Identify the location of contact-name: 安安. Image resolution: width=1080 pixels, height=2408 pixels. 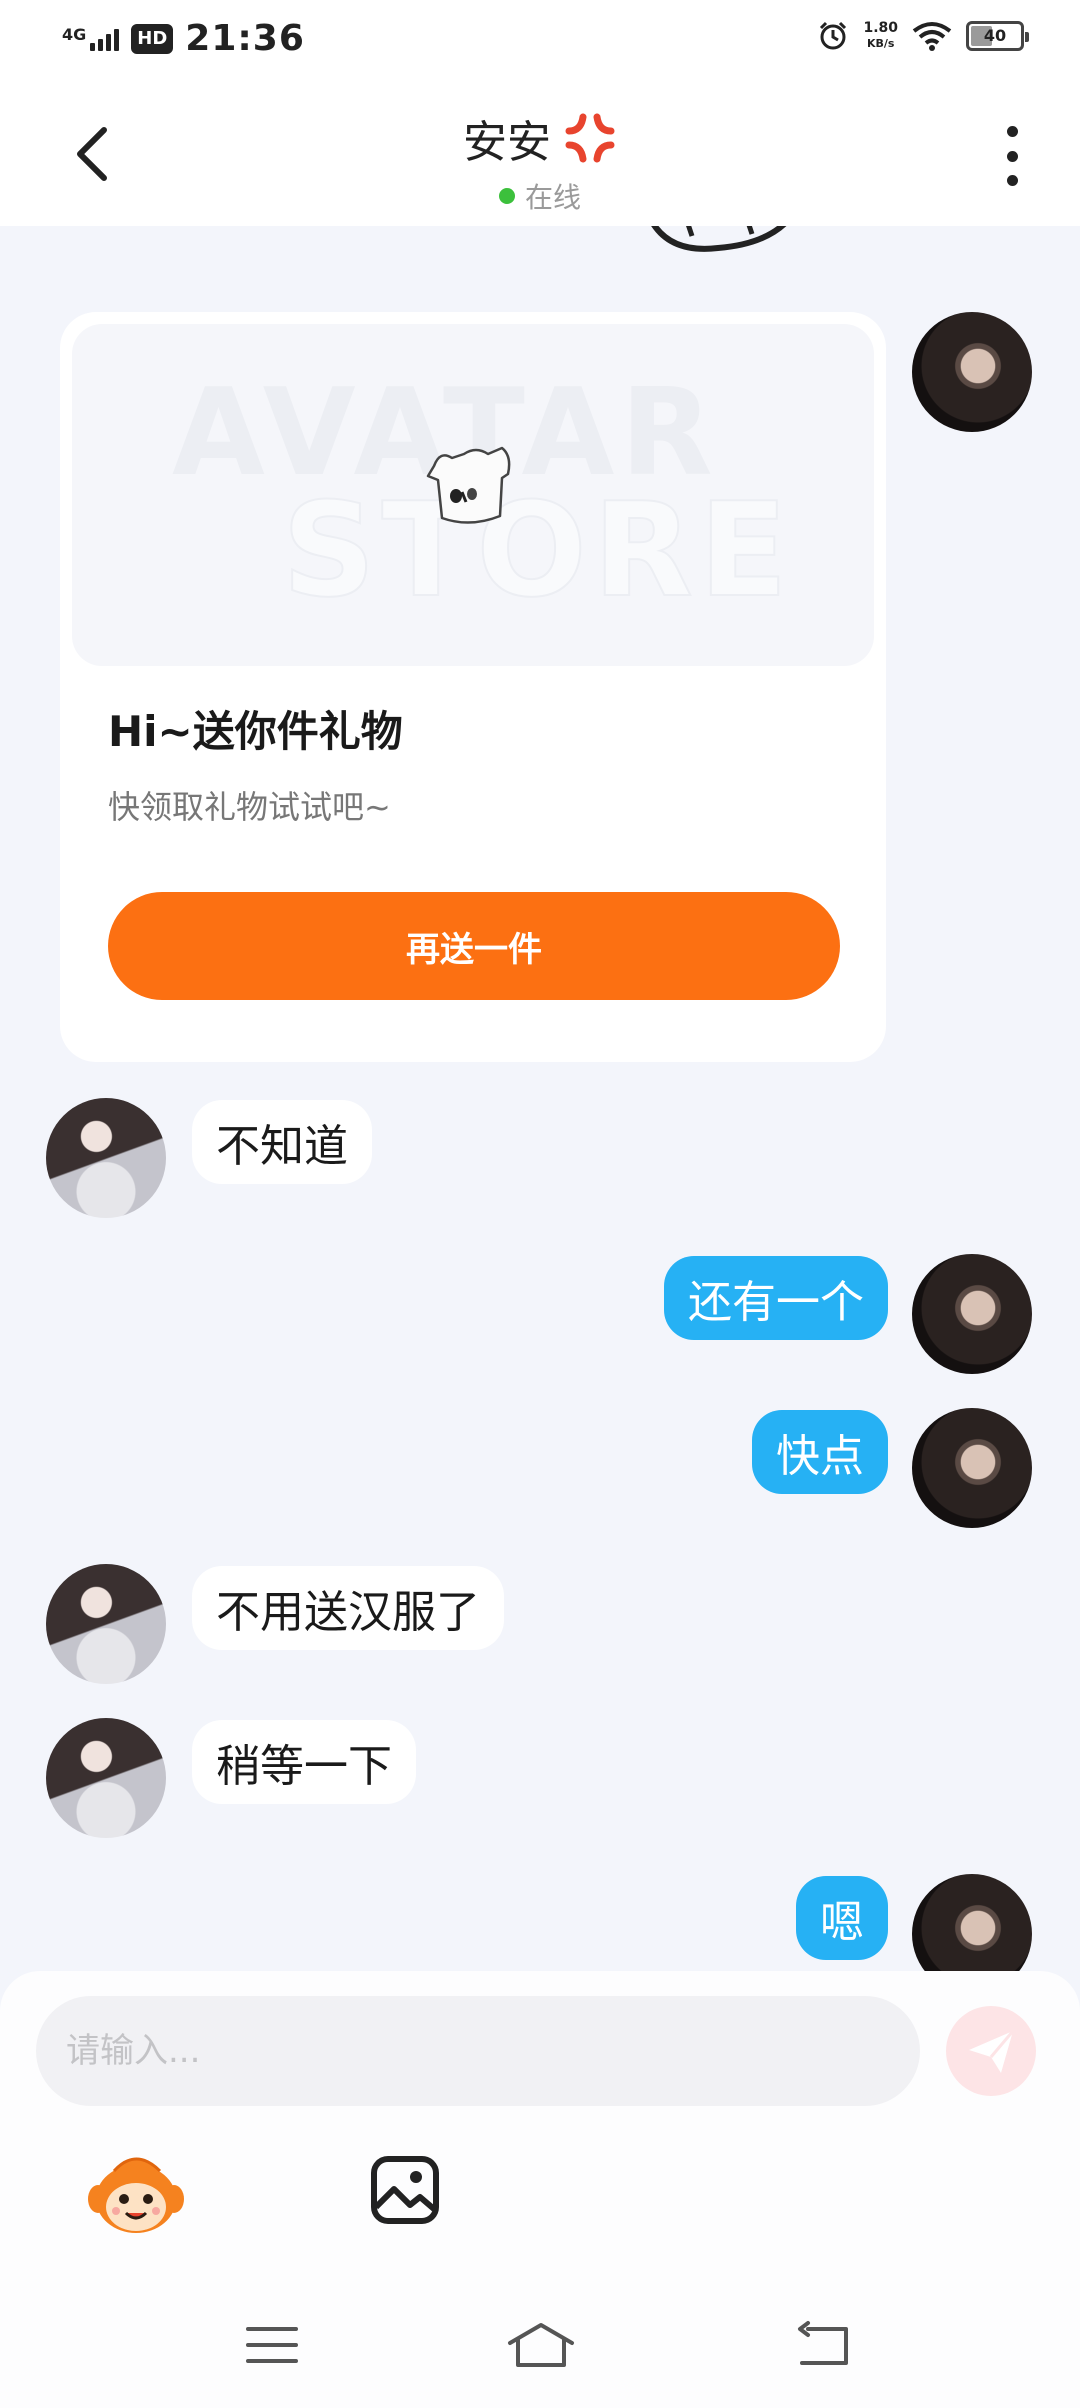
(507, 142).